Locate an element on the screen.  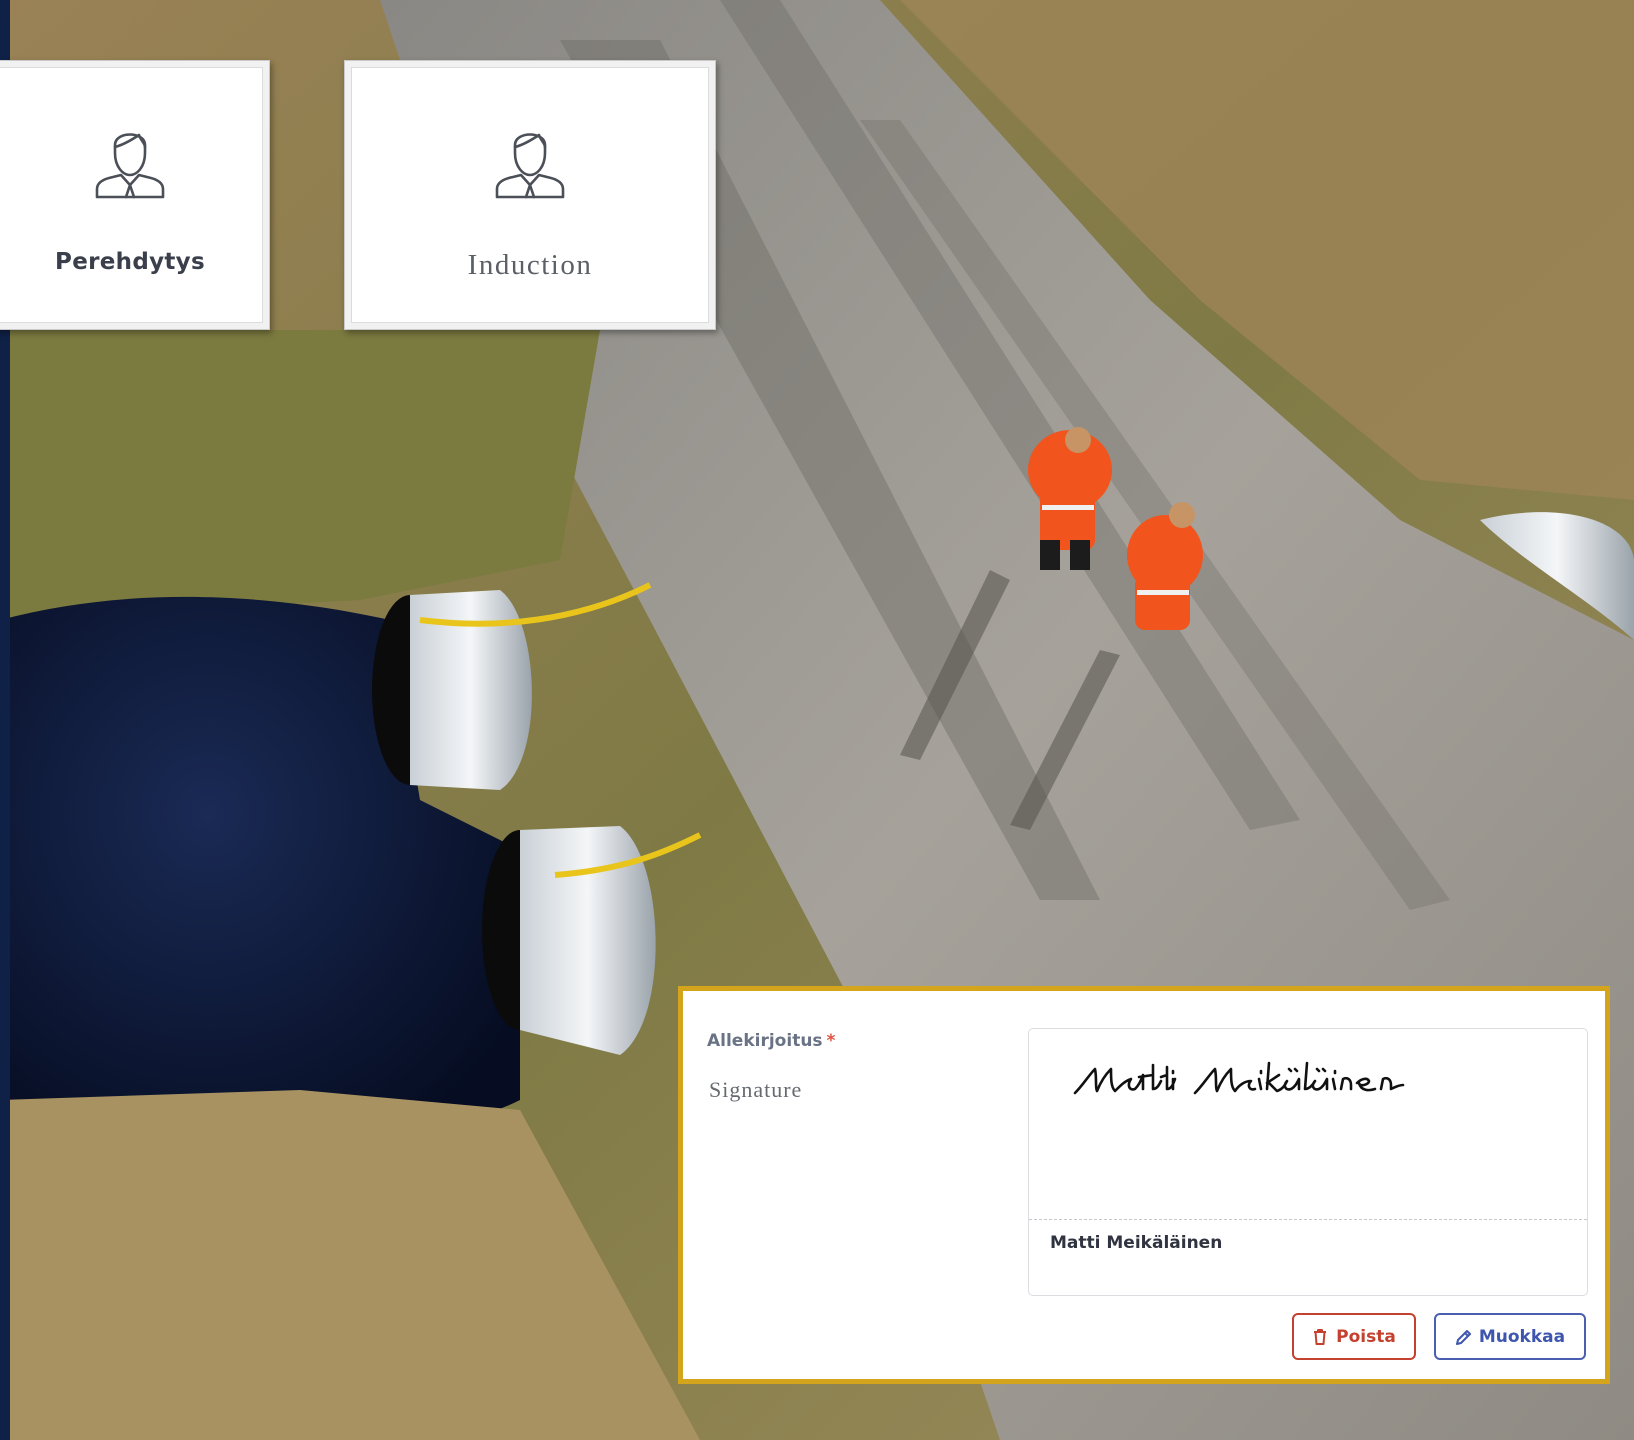
handwritten-signature is located at coordinates (1239, 1078).